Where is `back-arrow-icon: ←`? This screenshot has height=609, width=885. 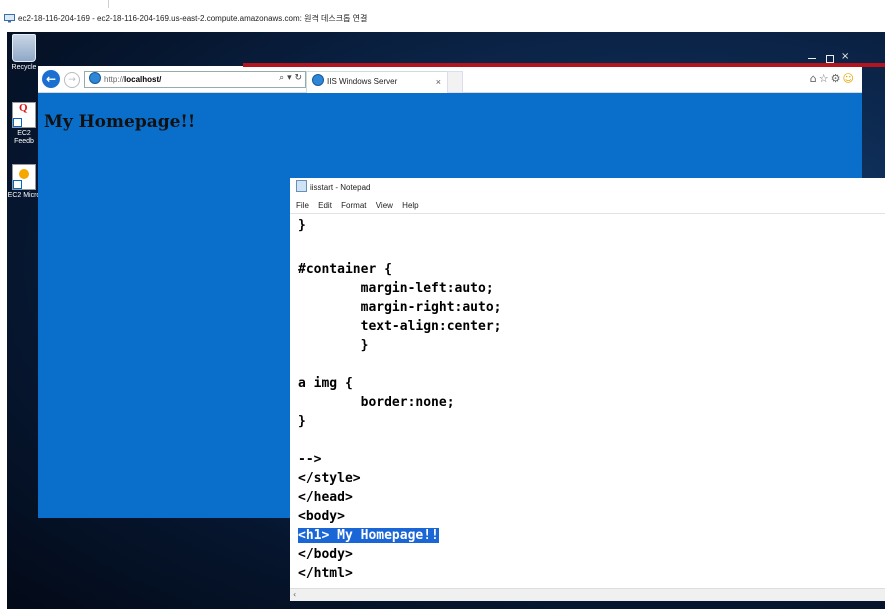 back-arrow-icon: ← is located at coordinates (51, 79).